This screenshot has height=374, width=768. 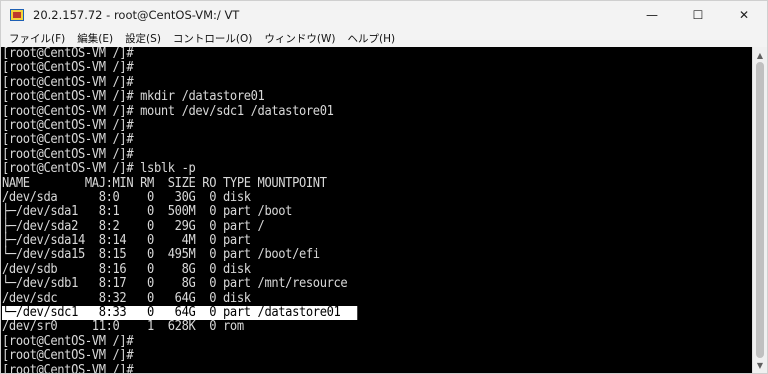 What do you see at coordinates (652, 15) in the screenshot?
I see `minimize-button: —` at bounding box center [652, 15].